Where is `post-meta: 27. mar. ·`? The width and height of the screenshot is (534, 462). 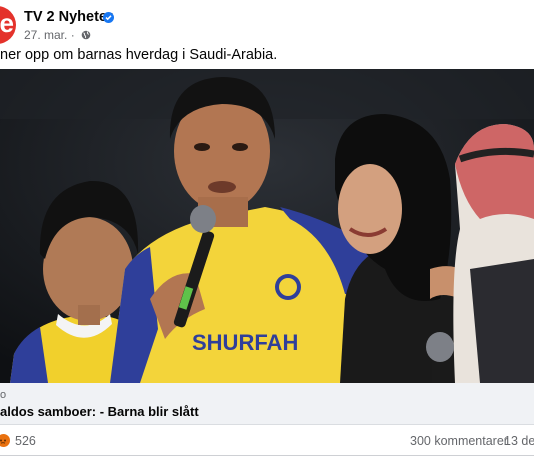
post-meta: 27. mar. · is located at coordinates (57, 35).